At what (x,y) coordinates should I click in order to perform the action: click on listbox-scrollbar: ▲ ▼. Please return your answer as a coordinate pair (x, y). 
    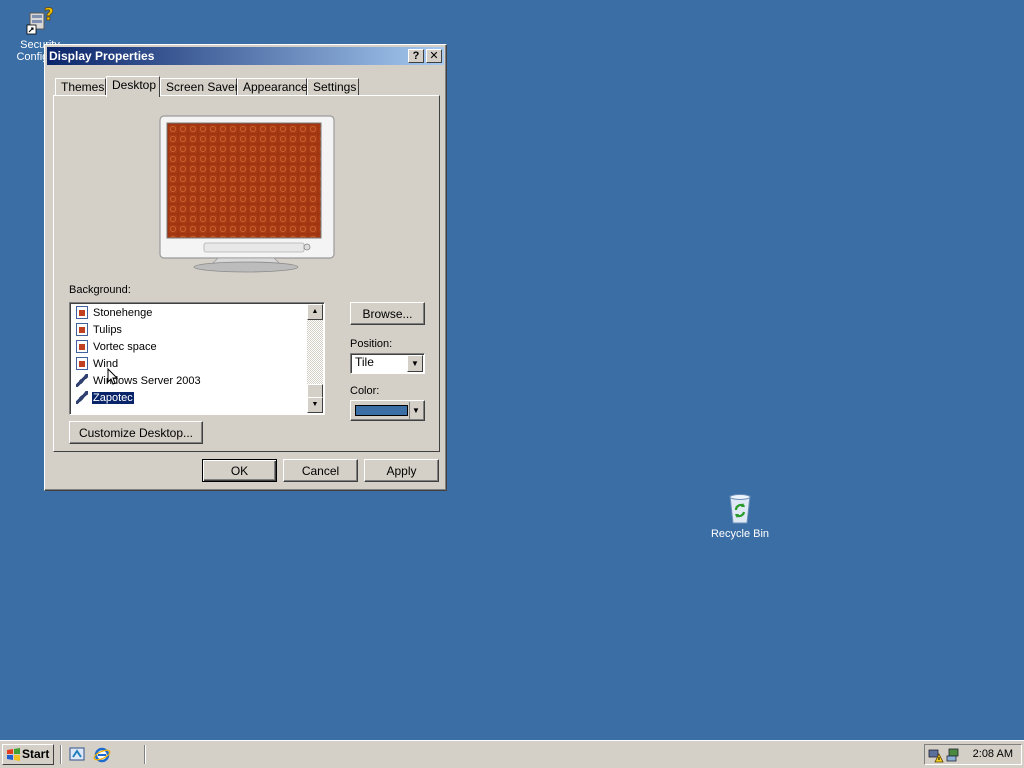
    Looking at the image, I should click on (315, 358).